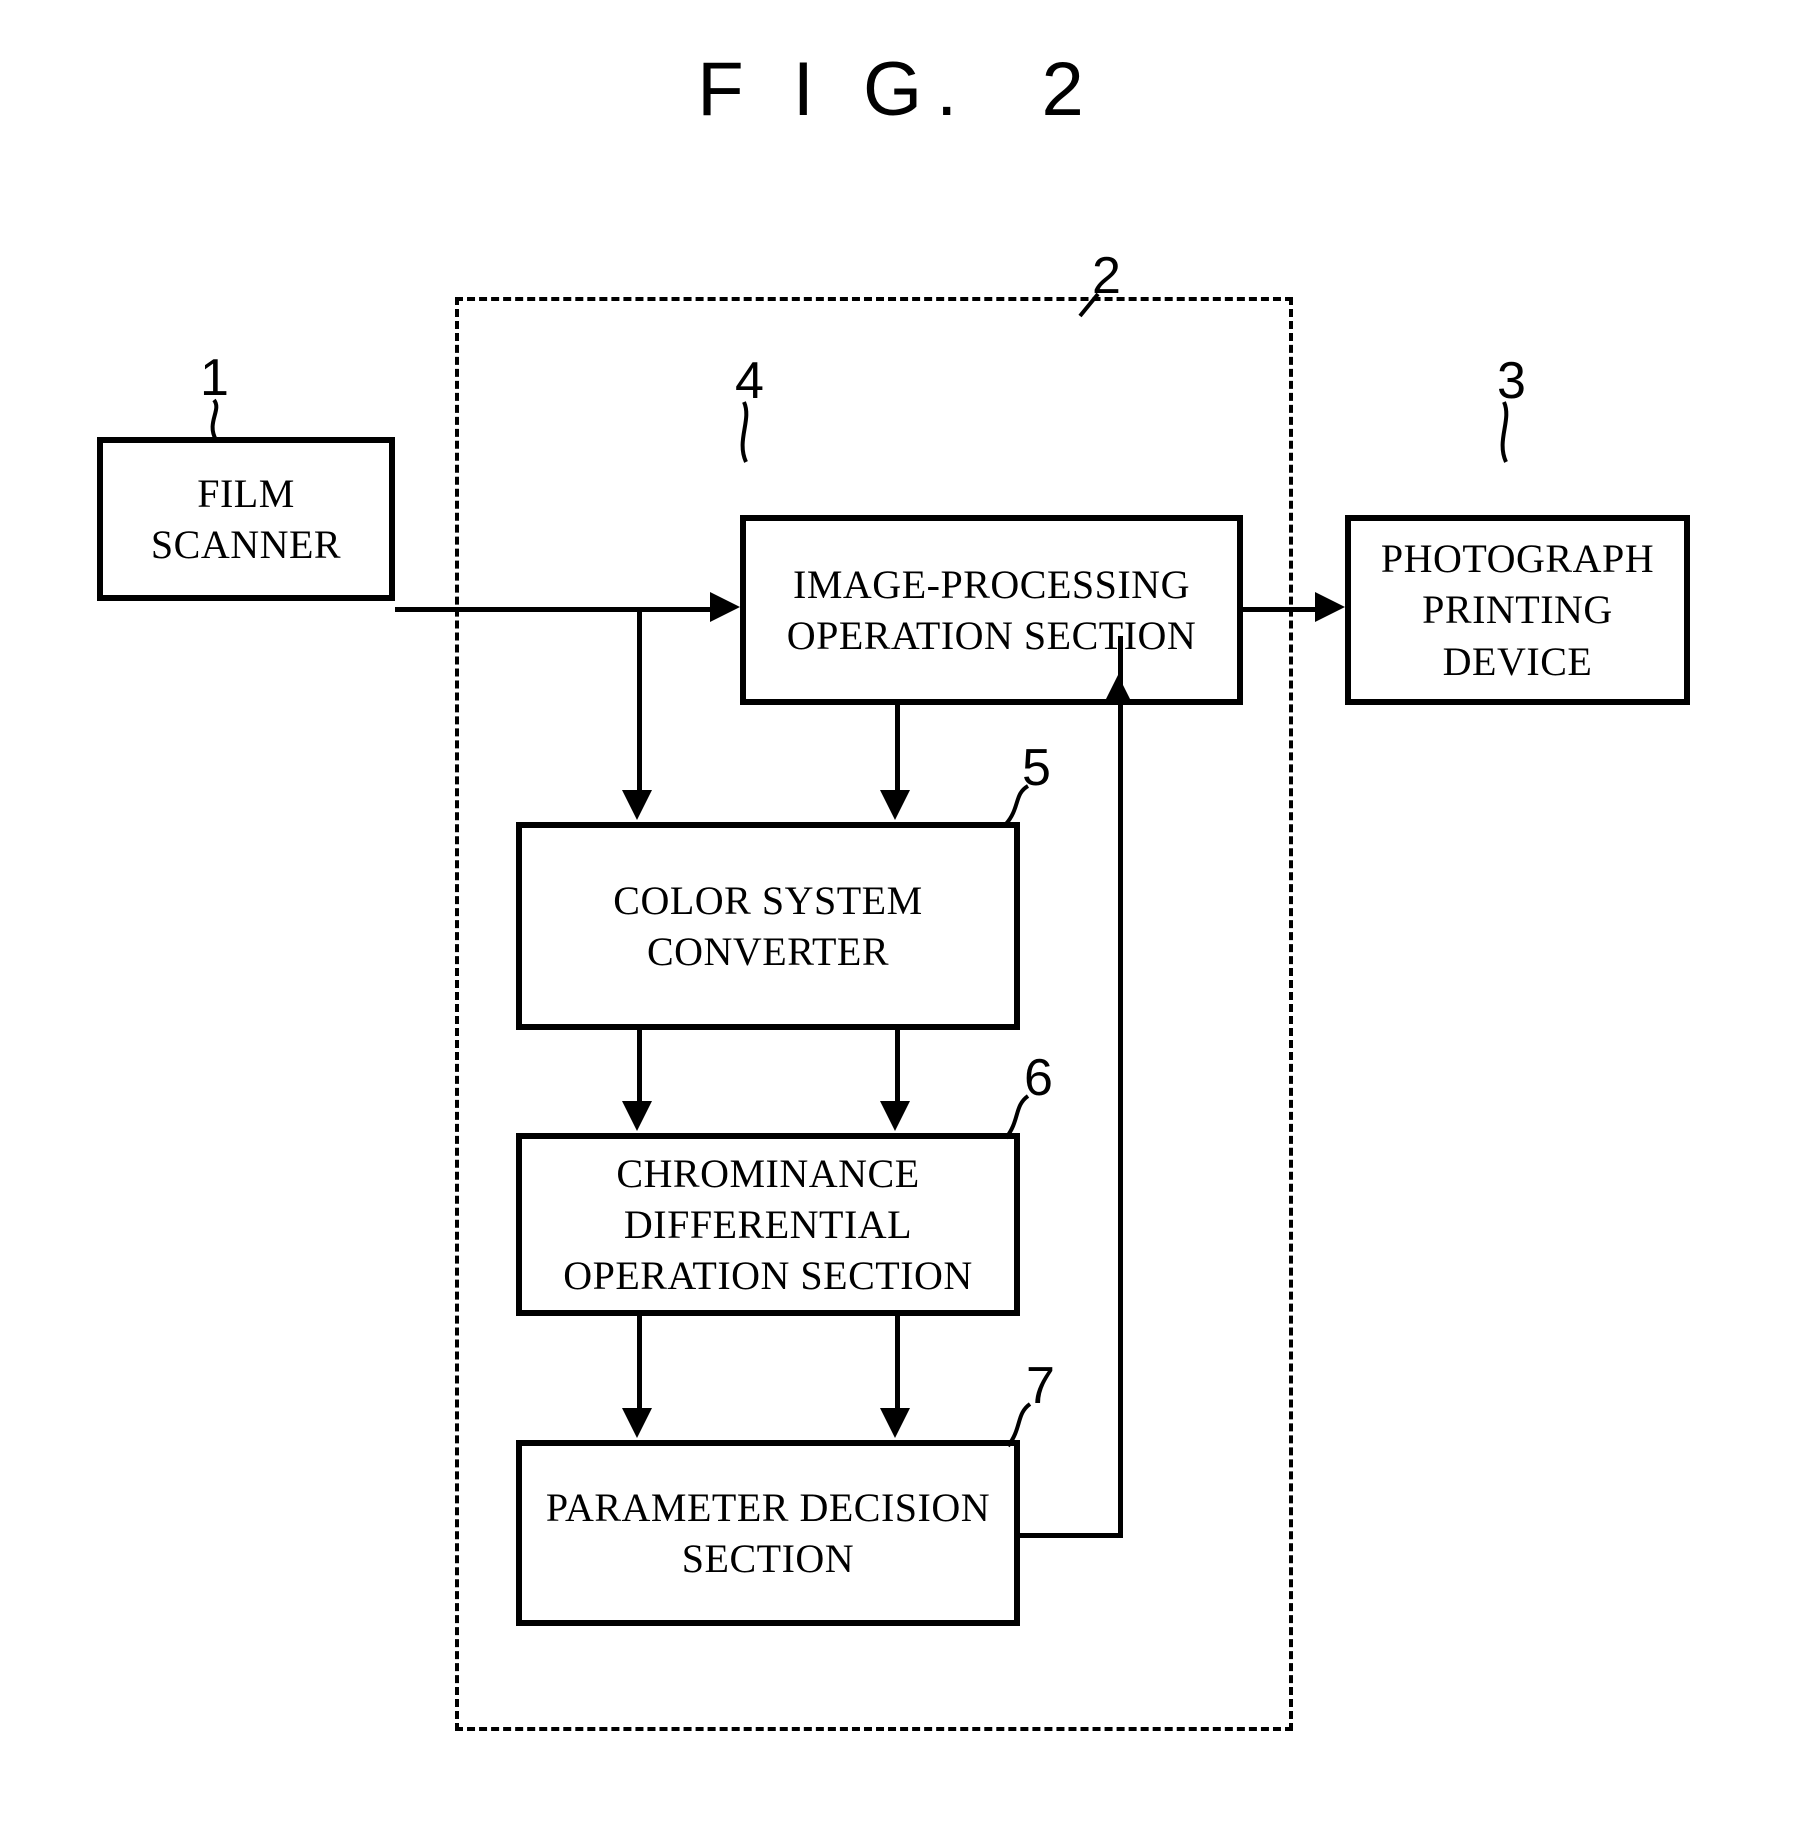 This screenshot has width=1795, height=1843. I want to click on arrowhead-parameter-decision-feedback-to-image-processing, so click(1118, 690).